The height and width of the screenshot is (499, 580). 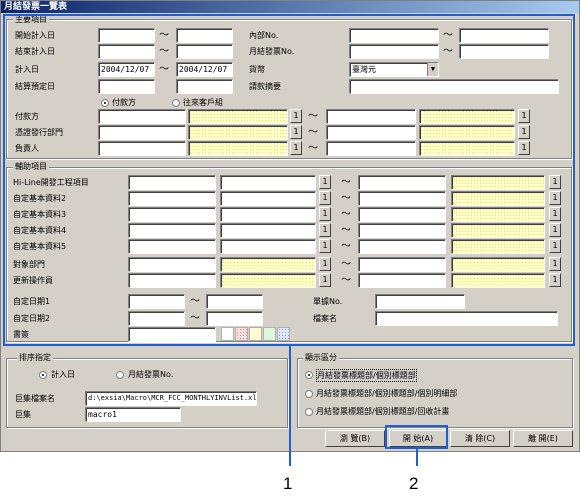 I want to click on sort-group-title: 排序指定, so click(x=35, y=358).